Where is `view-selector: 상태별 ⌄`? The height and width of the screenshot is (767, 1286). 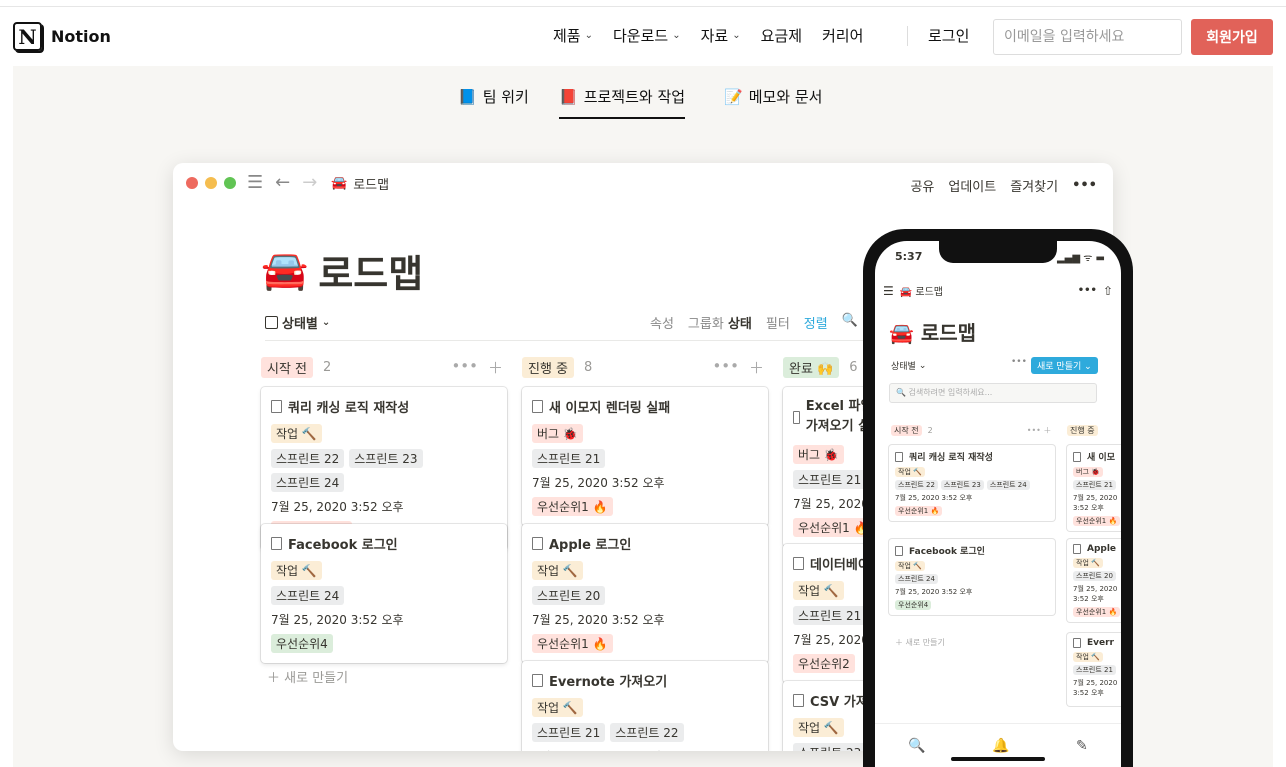 view-selector: 상태별 ⌄ is located at coordinates (297, 322).